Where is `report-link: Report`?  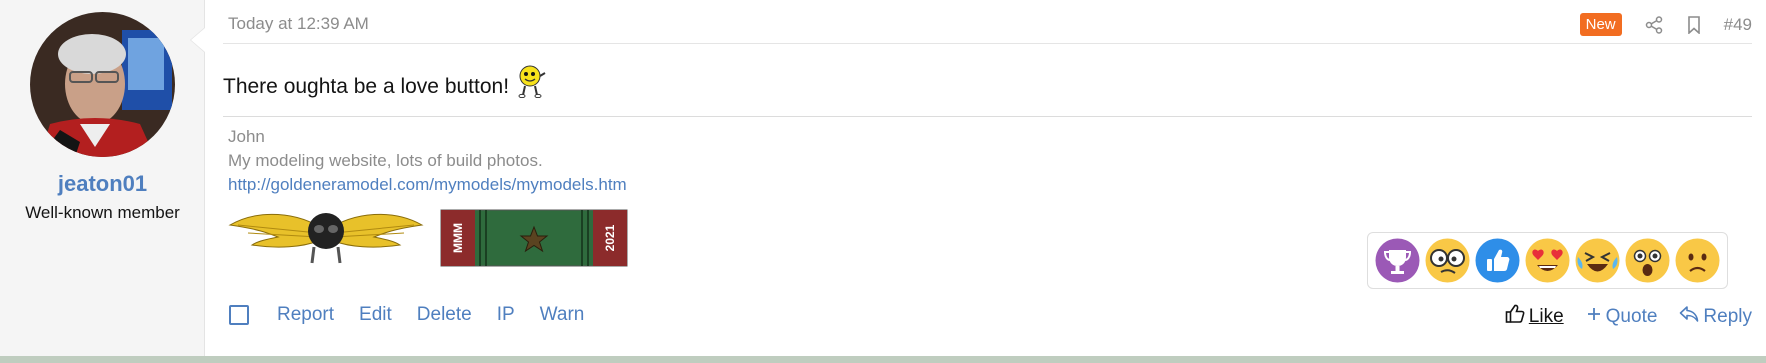 report-link: Report is located at coordinates (305, 315).